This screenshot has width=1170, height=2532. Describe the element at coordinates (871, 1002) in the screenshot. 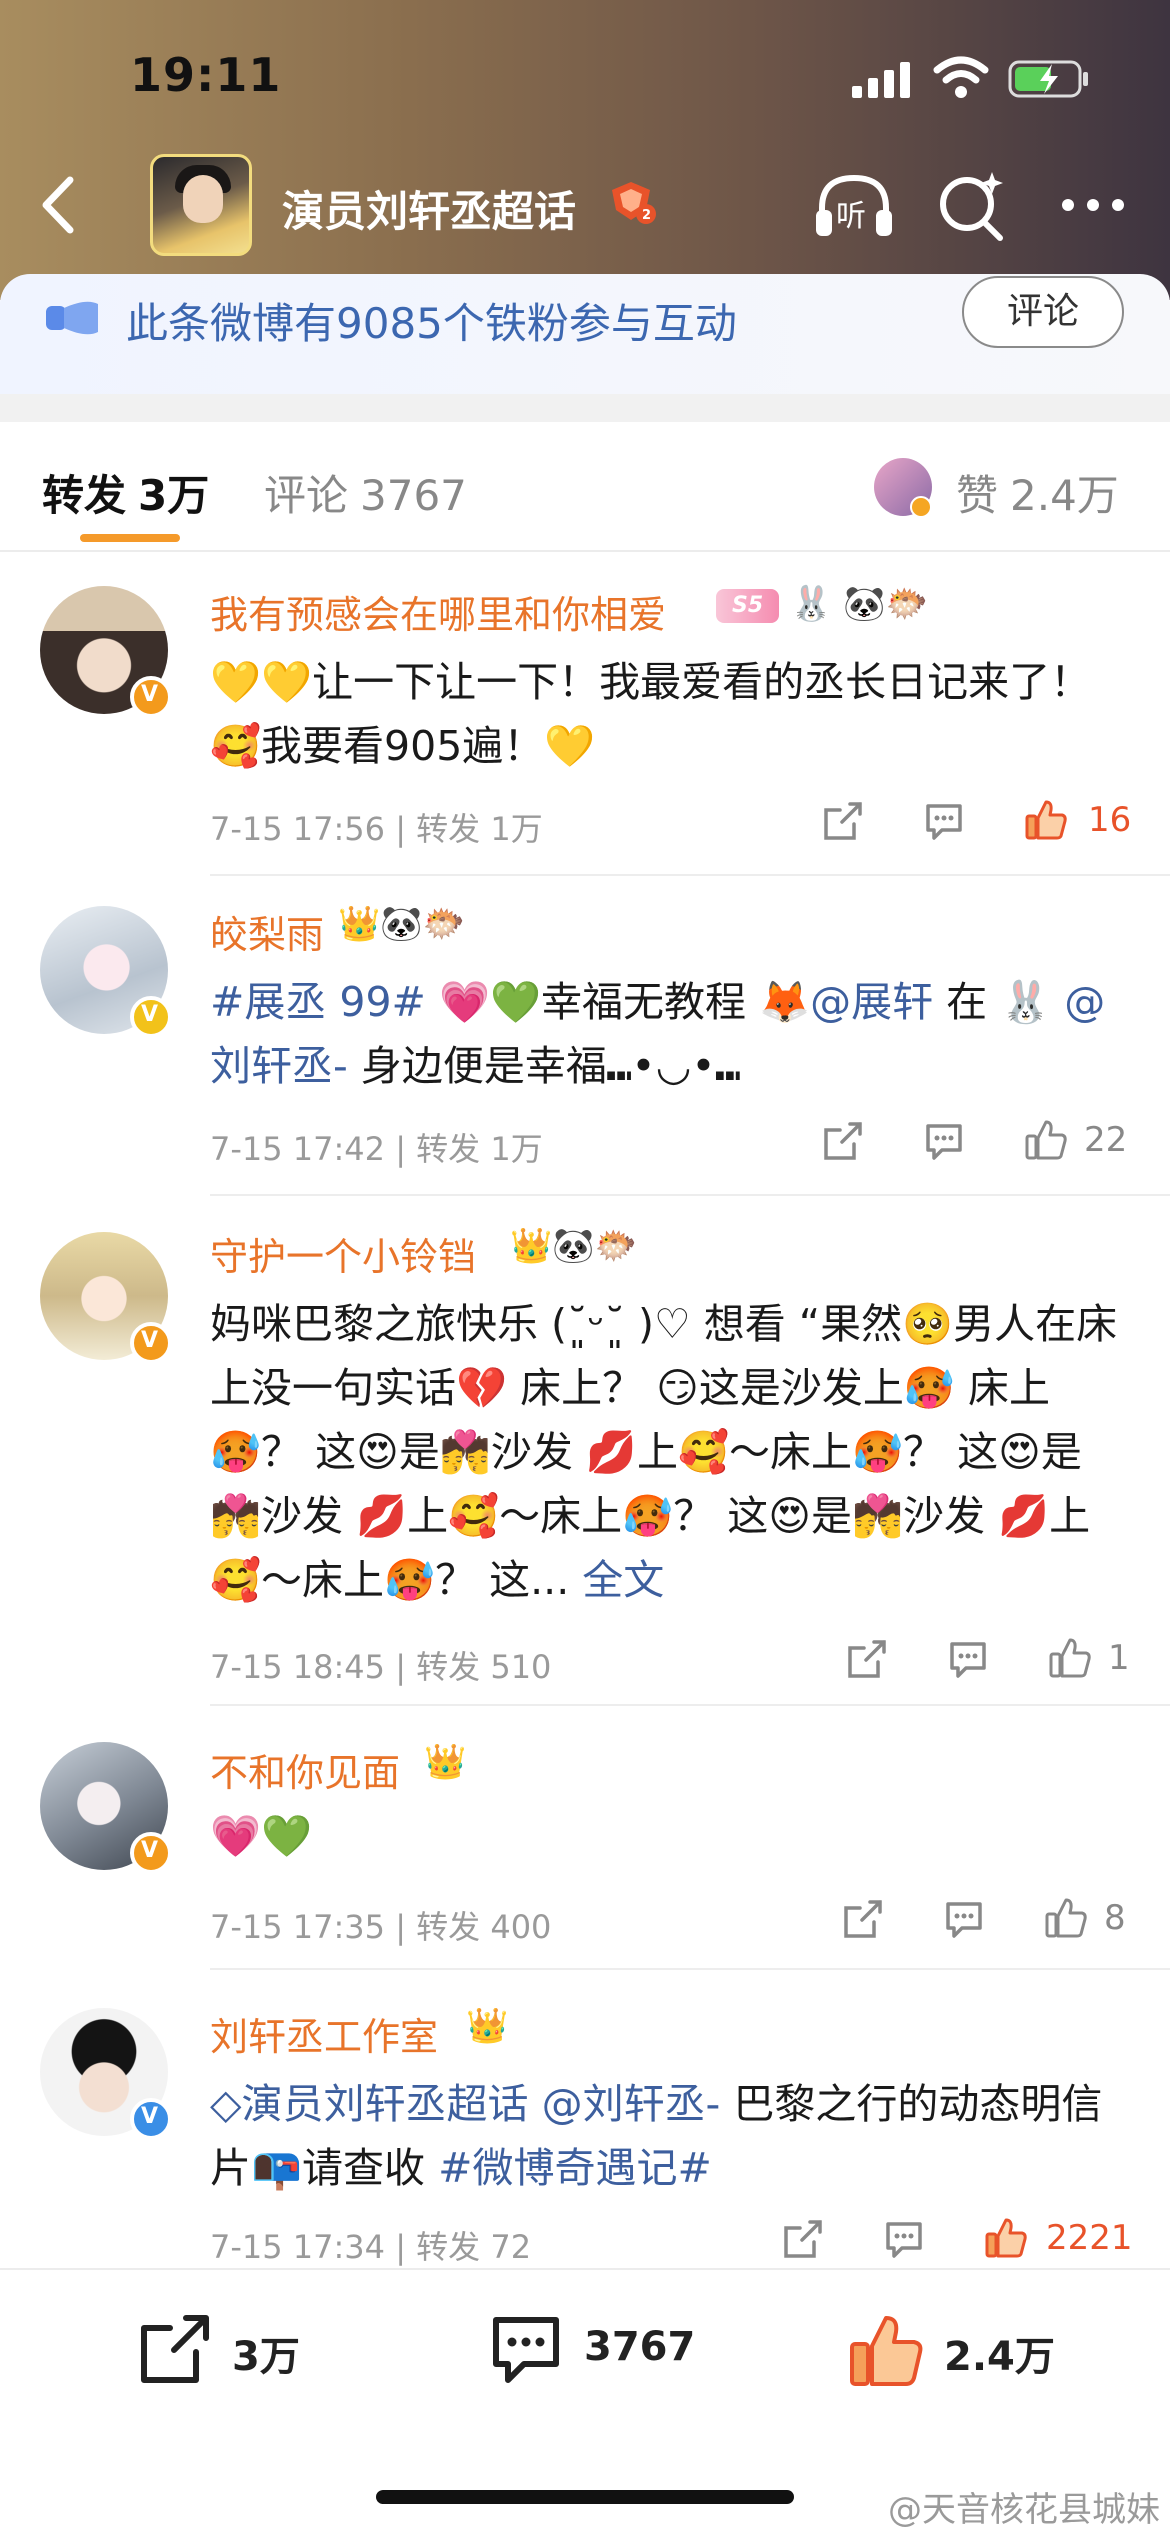

I see `mention-link: @展轩` at that location.